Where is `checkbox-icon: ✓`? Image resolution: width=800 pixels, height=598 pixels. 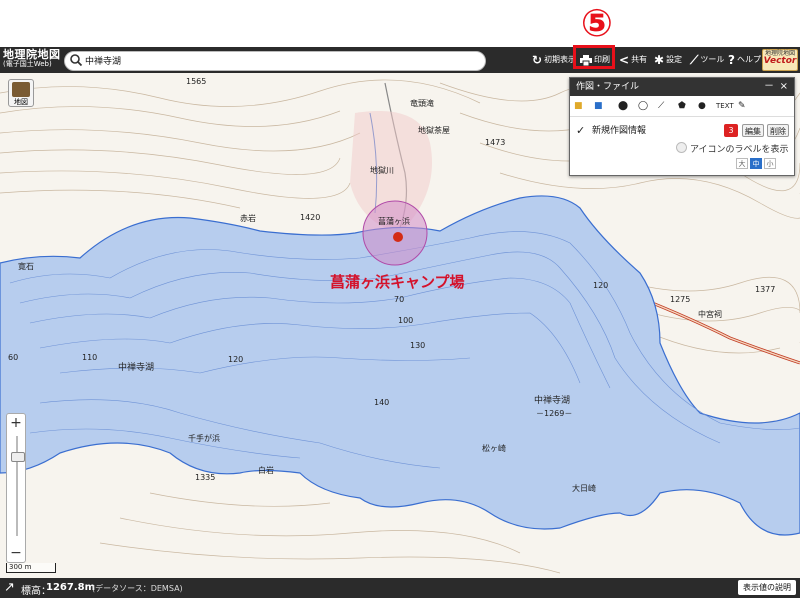 checkbox-icon: ✓ is located at coordinates (580, 131).